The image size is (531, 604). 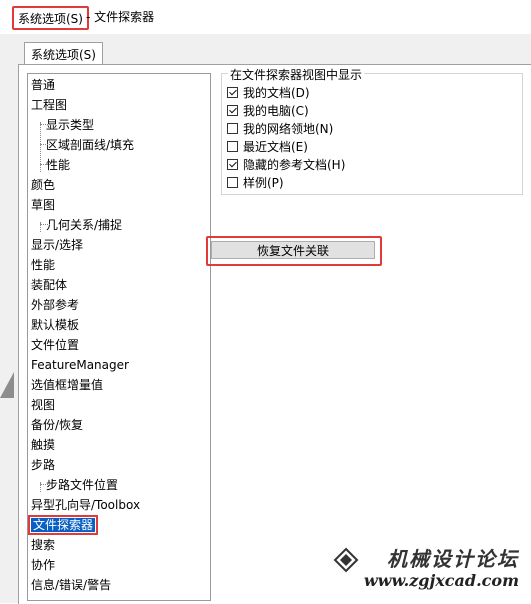 What do you see at coordinates (294, 164) in the screenshot?
I see `checkbox-label: 隐藏的参考文档(H)` at bounding box center [294, 164].